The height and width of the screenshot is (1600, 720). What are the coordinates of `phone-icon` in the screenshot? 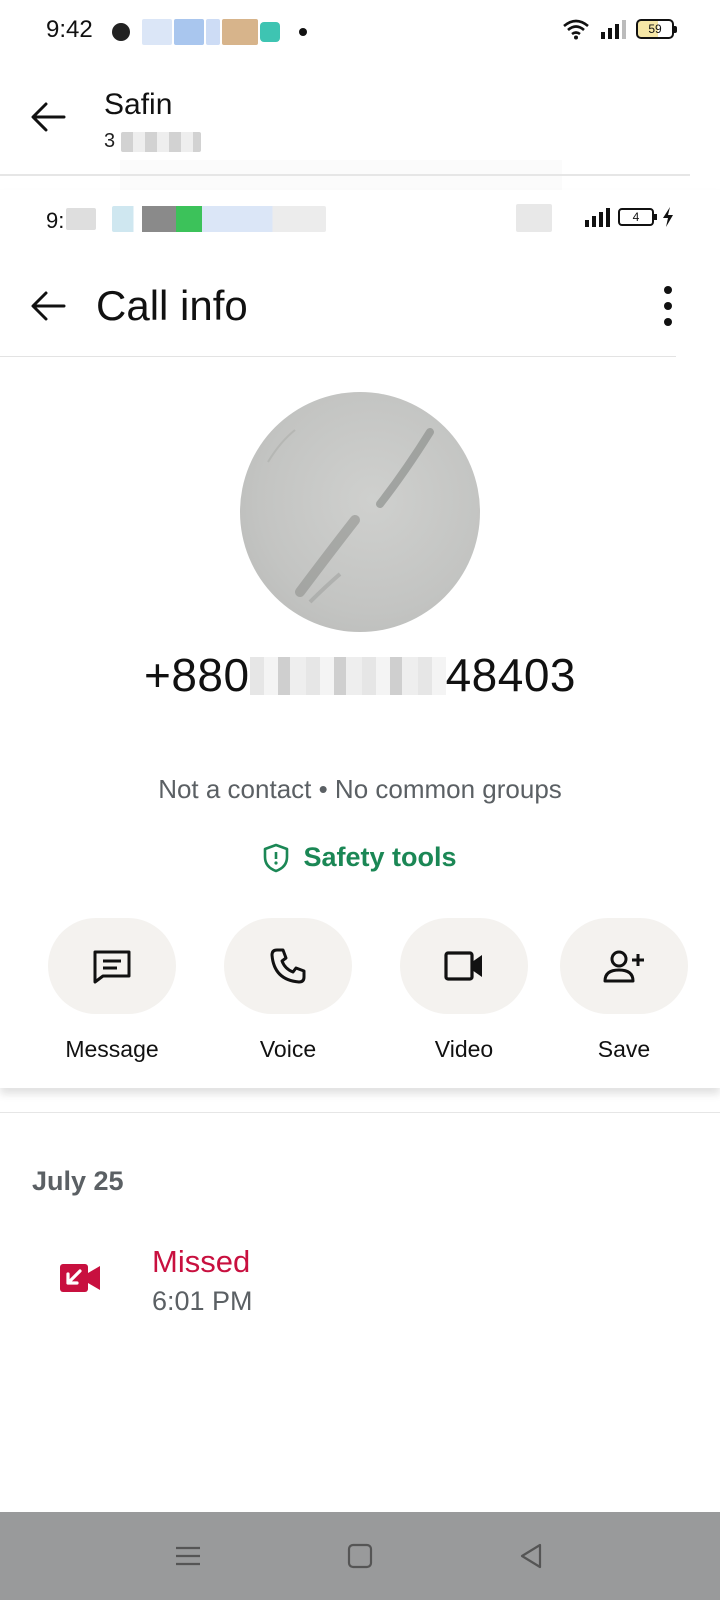 It's located at (288, 966).